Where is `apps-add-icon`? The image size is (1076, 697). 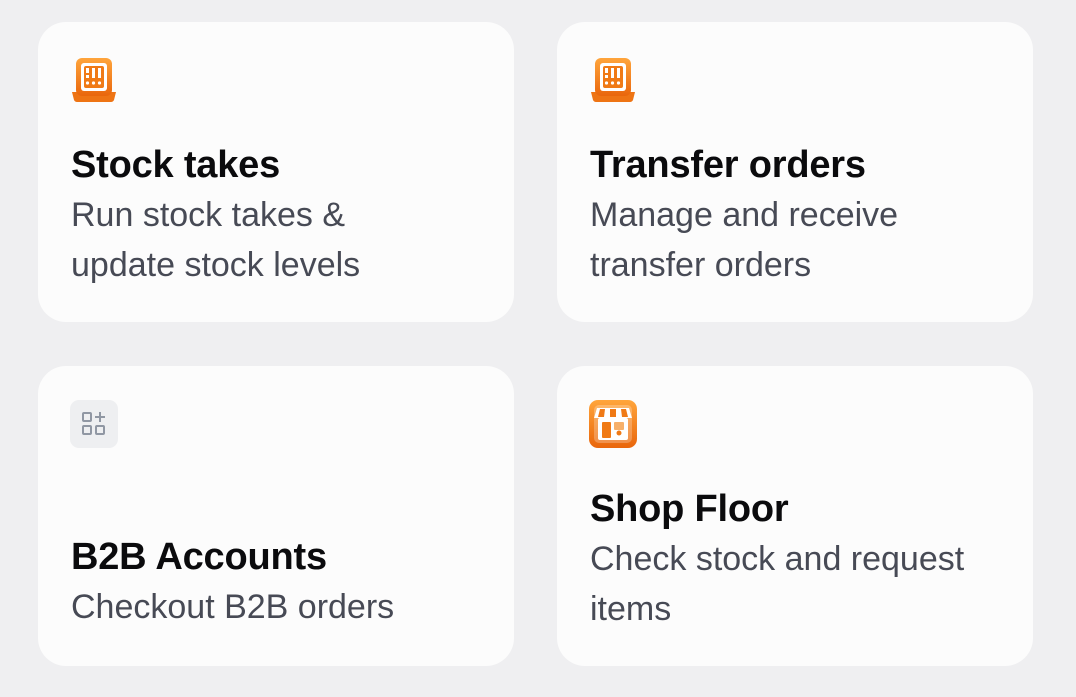
apps-add-icon is located at coordinates (94, 424).